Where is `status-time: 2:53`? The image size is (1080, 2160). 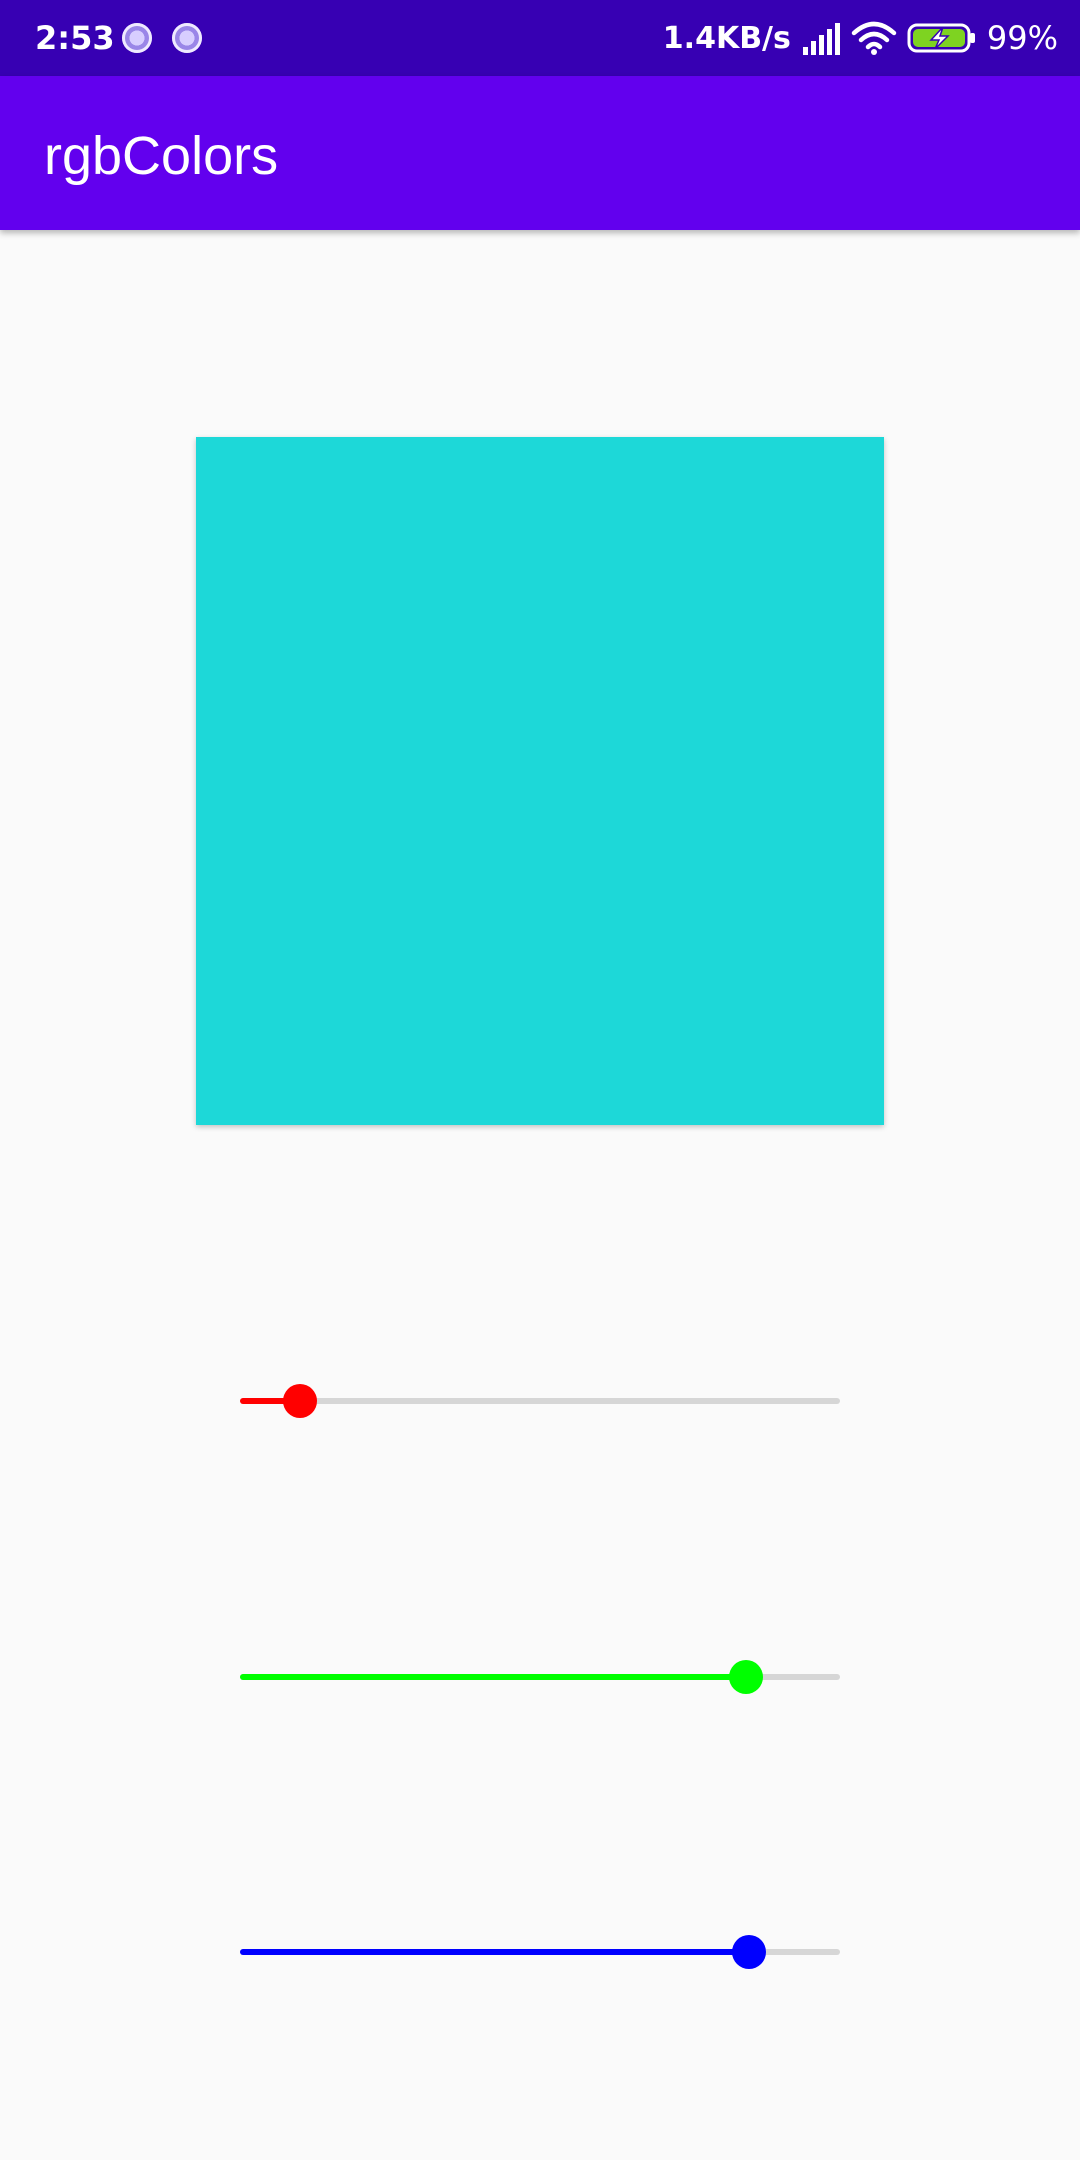 status-time: 2:53 is located at coordinates (75, 38).